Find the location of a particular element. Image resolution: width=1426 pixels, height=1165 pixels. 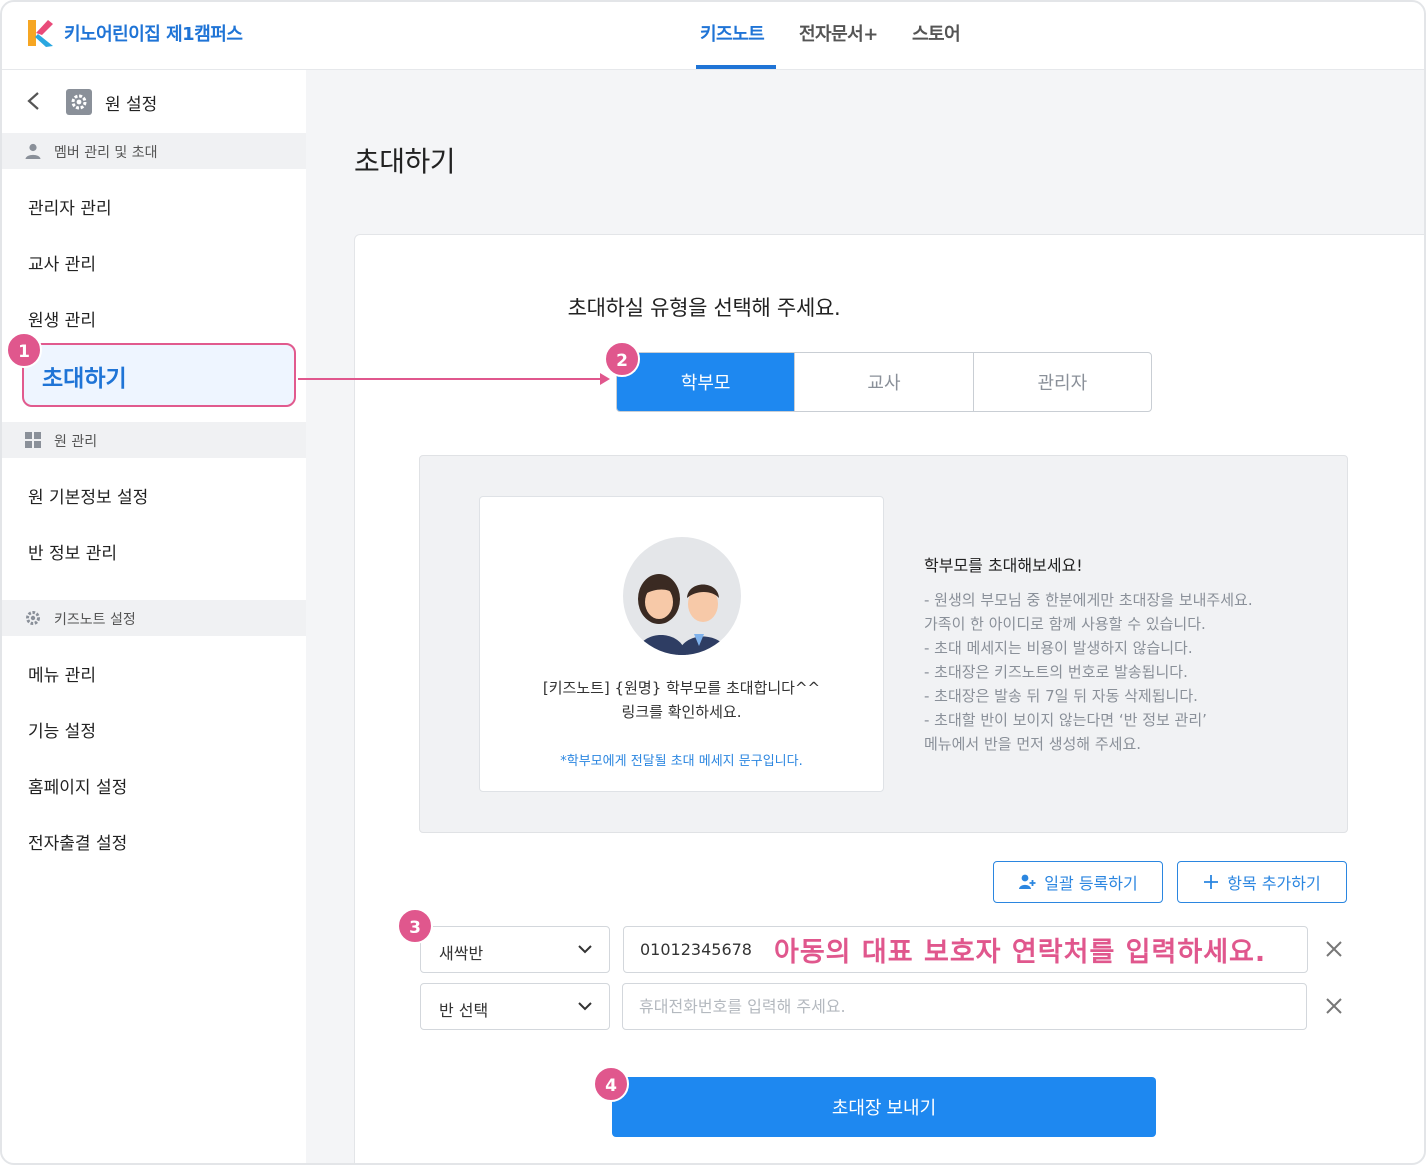

bulk-register-button: 일괄 등록하기 is located at coordinates (1078, 882).